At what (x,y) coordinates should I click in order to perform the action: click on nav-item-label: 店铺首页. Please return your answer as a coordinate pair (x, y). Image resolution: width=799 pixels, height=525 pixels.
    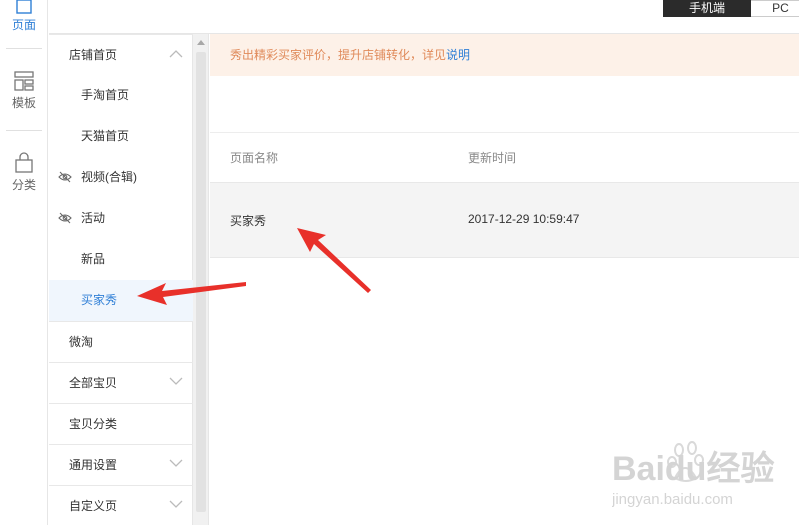
    Looking at the image, I should click on (93, 55).